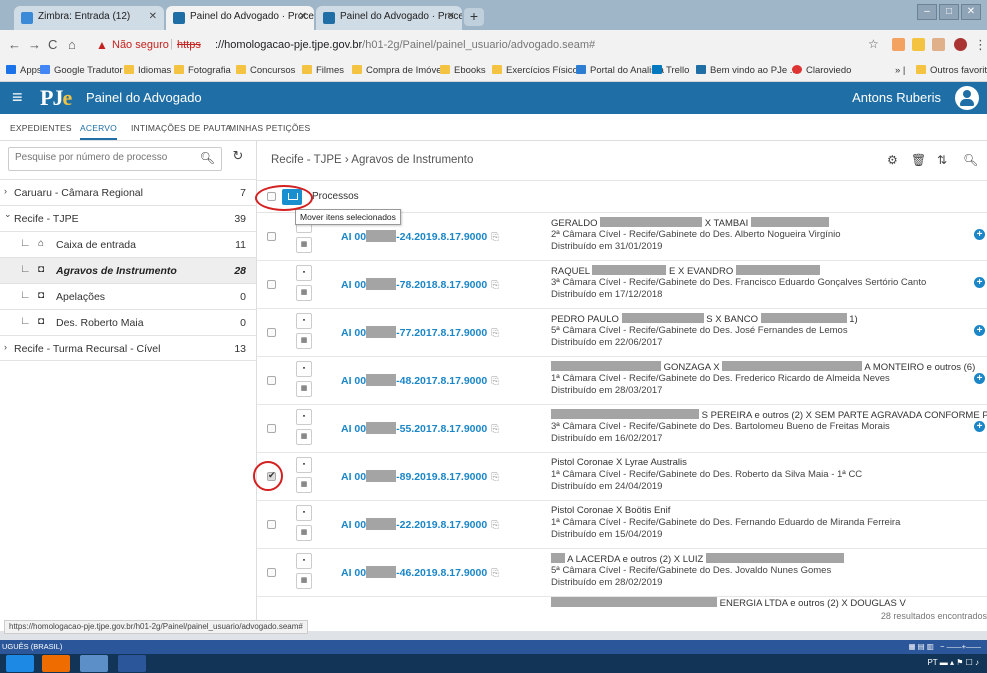  Describe the element at coordinates (202, 70) in the screenshot. I see `bookmark-fotografia: Fotografia` at that location.